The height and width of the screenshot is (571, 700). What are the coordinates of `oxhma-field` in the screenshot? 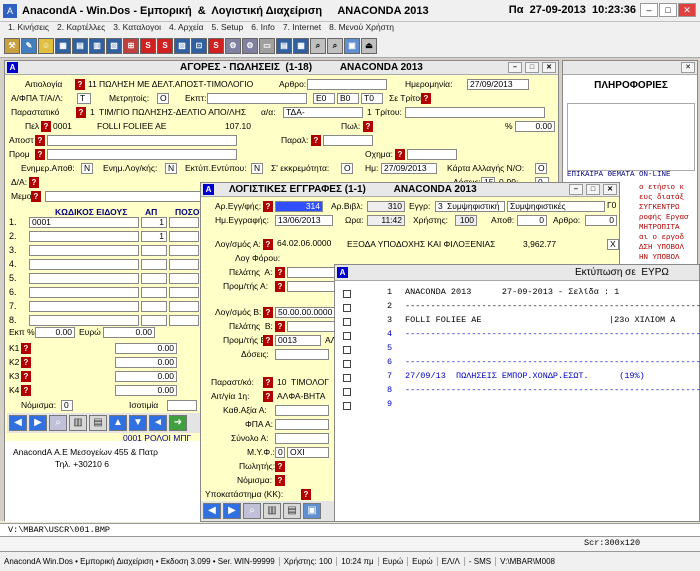 It's located at (432, 154).